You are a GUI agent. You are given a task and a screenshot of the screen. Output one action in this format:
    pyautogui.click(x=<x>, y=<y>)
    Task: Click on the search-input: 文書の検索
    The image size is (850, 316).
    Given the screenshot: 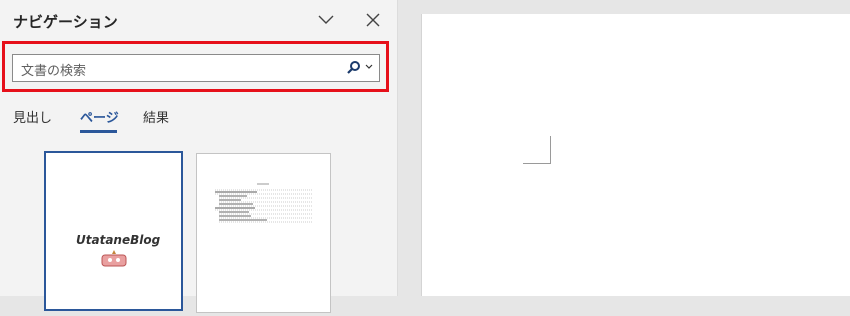 What is the action you would take?
    pyautogui.click(x=196, y=68)
    